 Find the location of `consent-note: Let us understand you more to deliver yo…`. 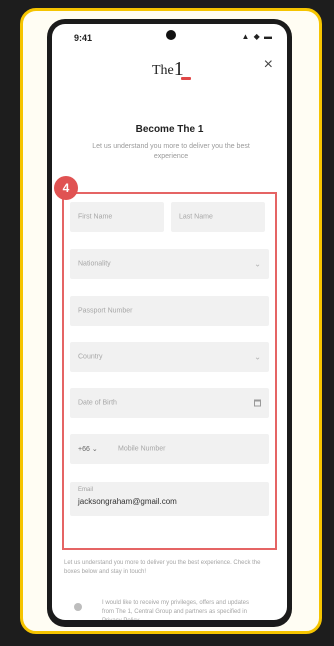

consent-note: Let us understand you more to deliver yo… is located at coordinates (162, 567).